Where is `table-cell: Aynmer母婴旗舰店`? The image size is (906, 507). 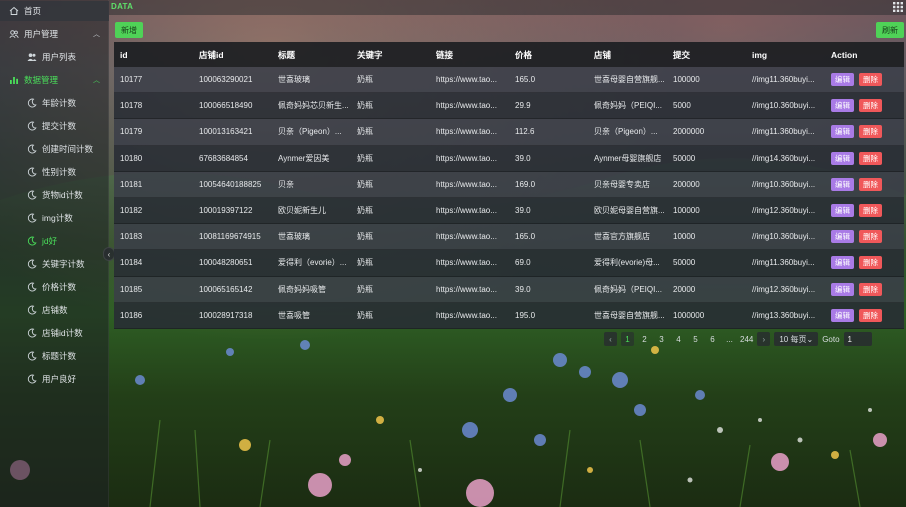
table-cell: Aynmer母婴旗舰店 is located at coordinates (628, 158).